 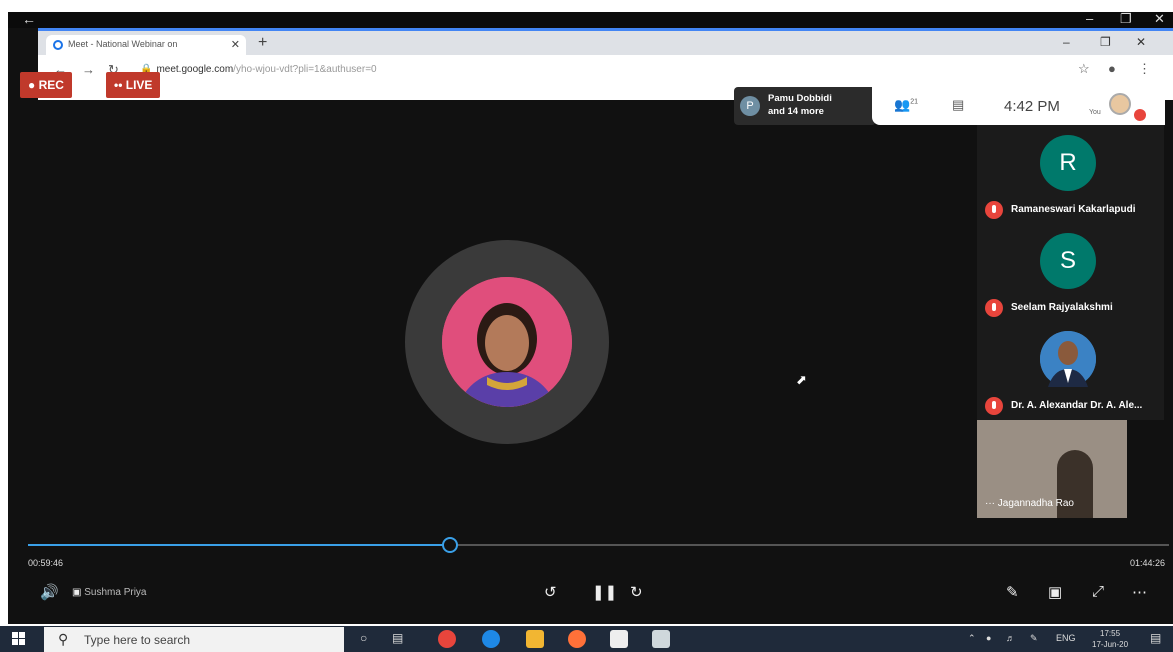 What do you see at coordinates (450, 545) in the screenshot?
I see `seek-knob` at bounding box center [450, 545].